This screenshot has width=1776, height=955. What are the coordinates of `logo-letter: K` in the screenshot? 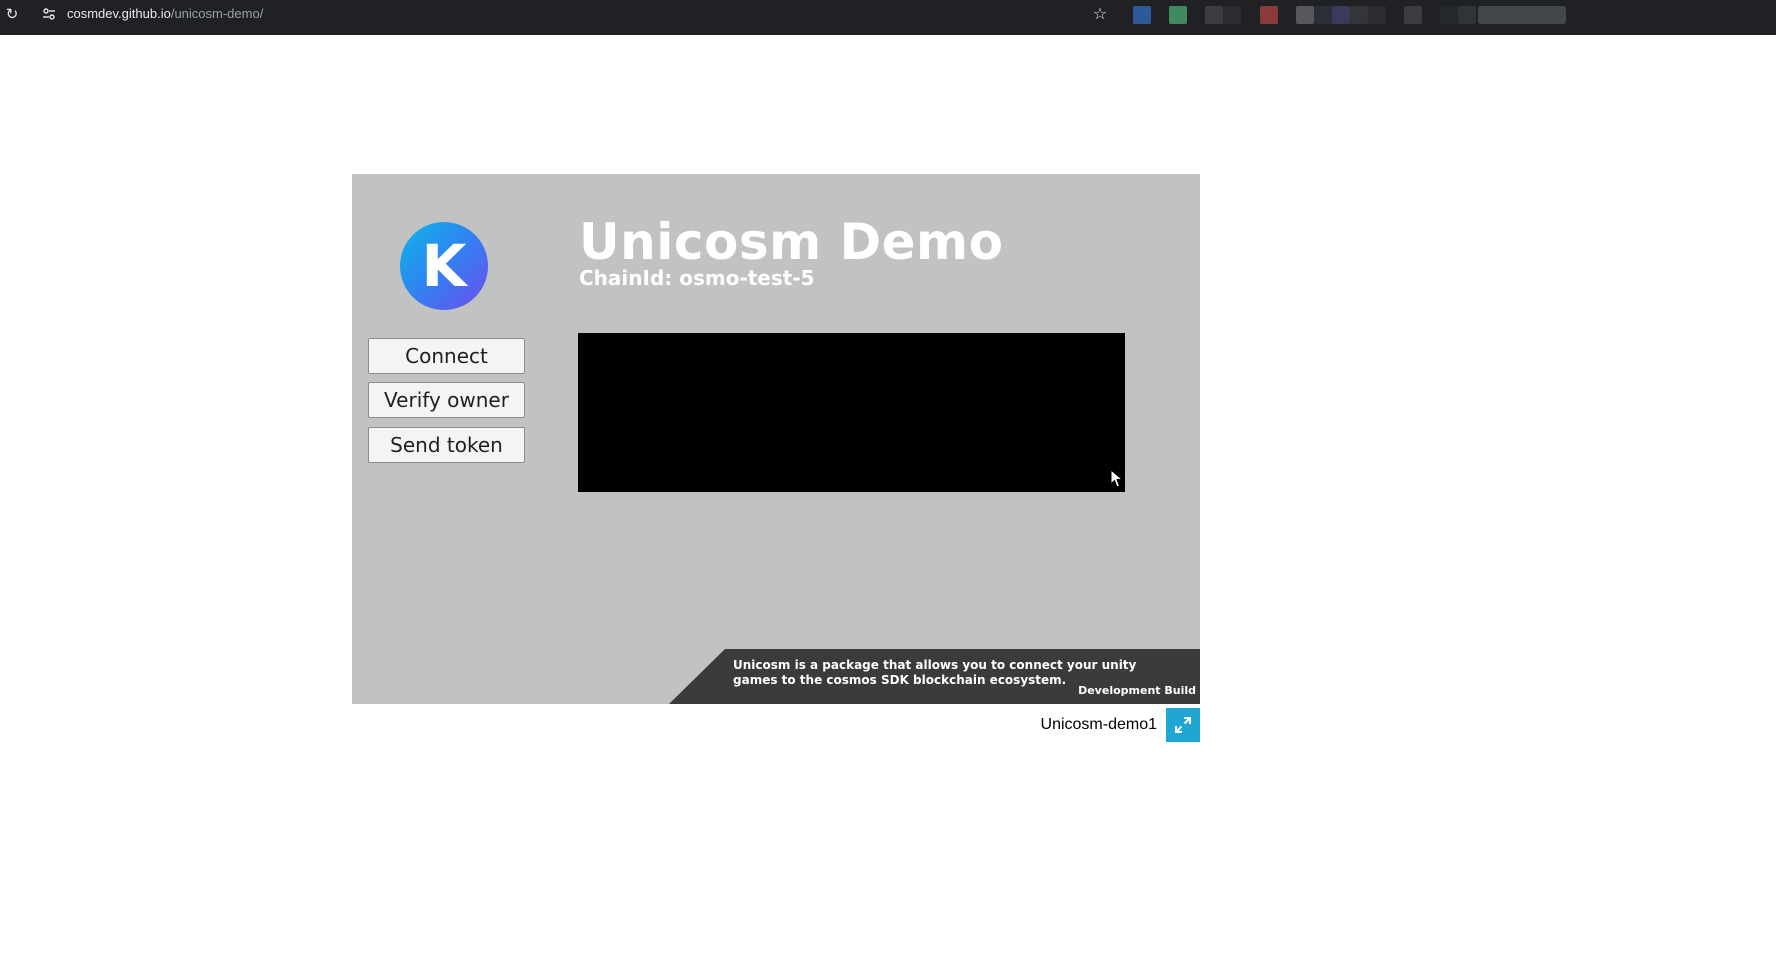 It's located at (444, 266).